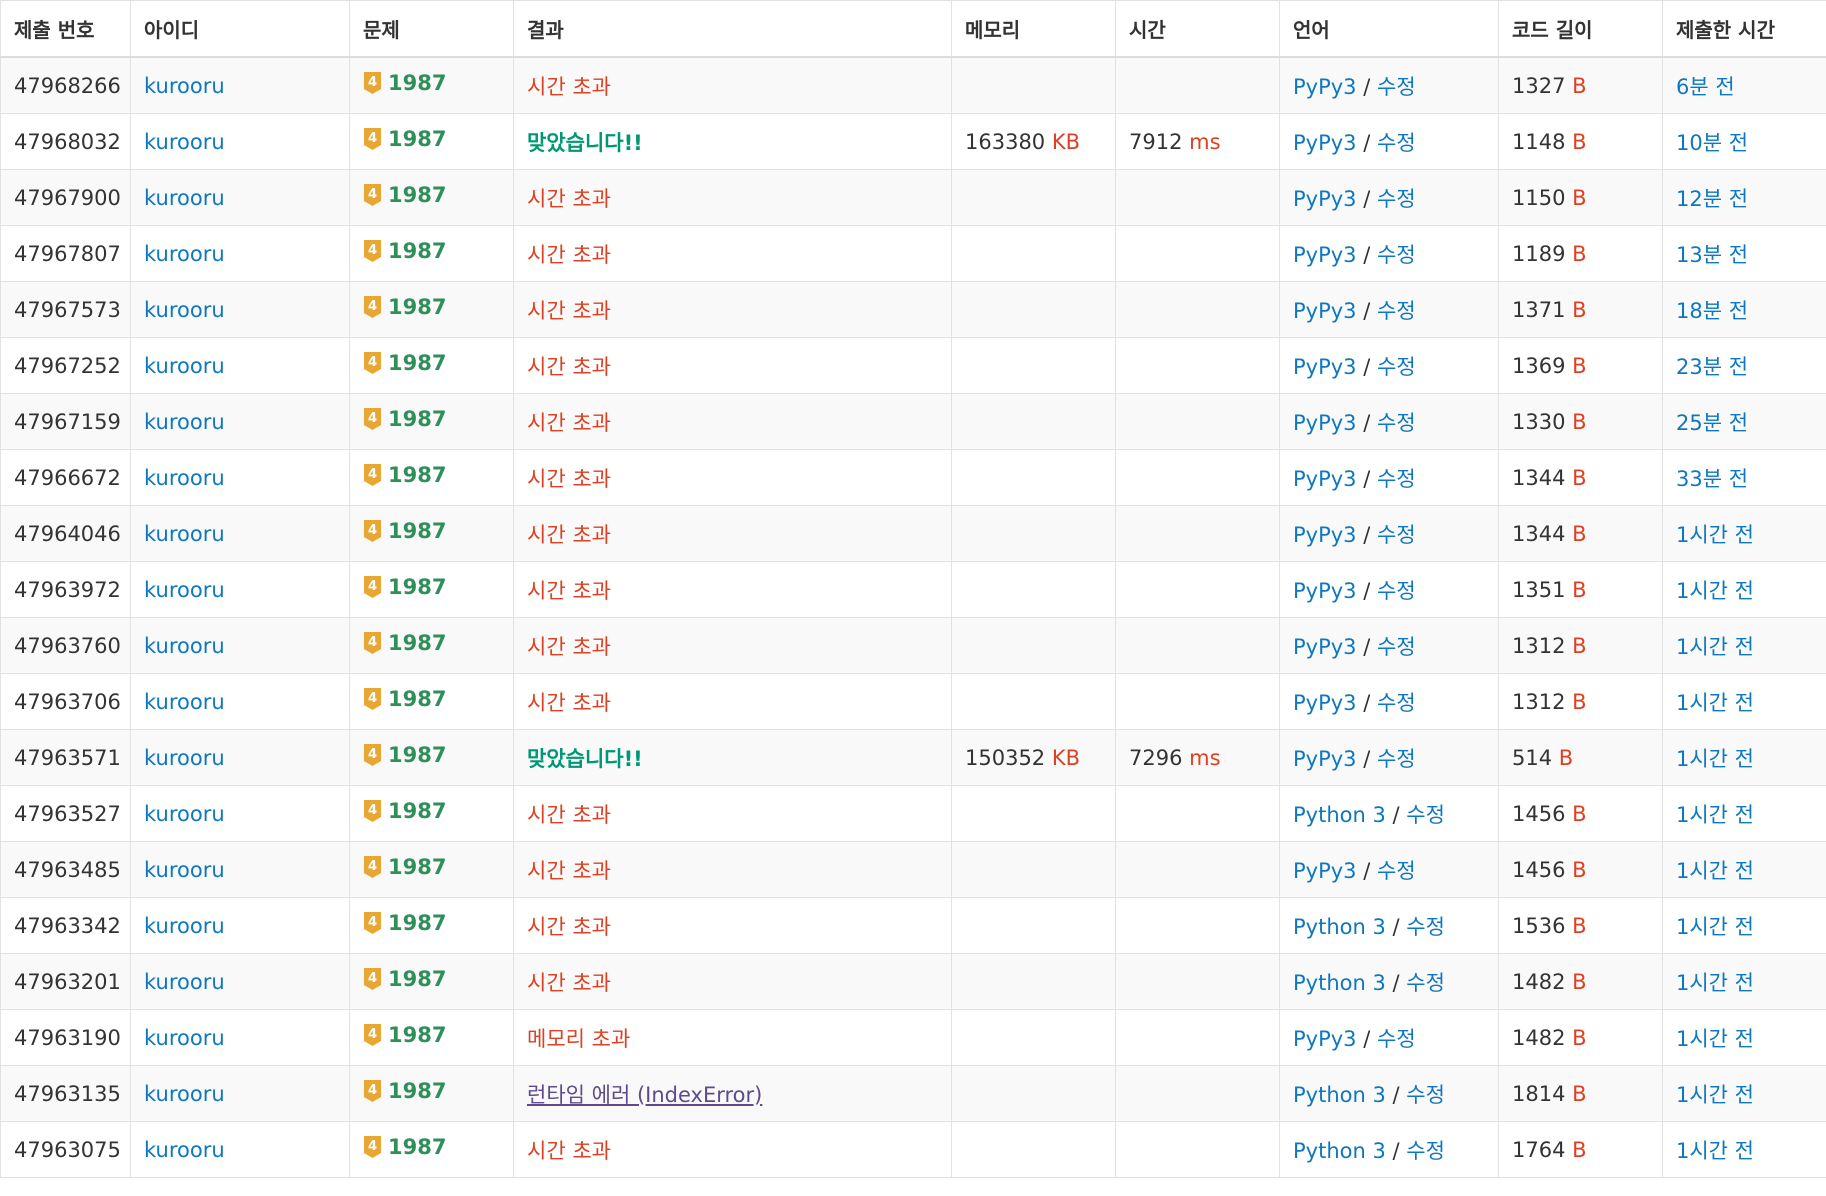 This screenshot has height=1196, width=1826. What do you see at coordinates (1712, 143) in the screenshot?
I see `submitted-at-link: 10분 전` at bounding box center [1712, 143].